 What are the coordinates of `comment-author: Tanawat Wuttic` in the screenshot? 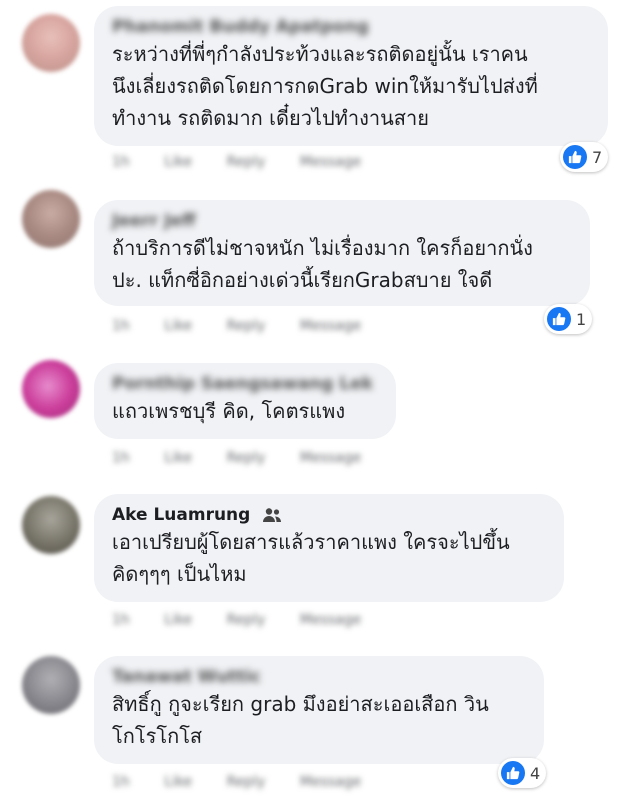 It's located at (319, 677).